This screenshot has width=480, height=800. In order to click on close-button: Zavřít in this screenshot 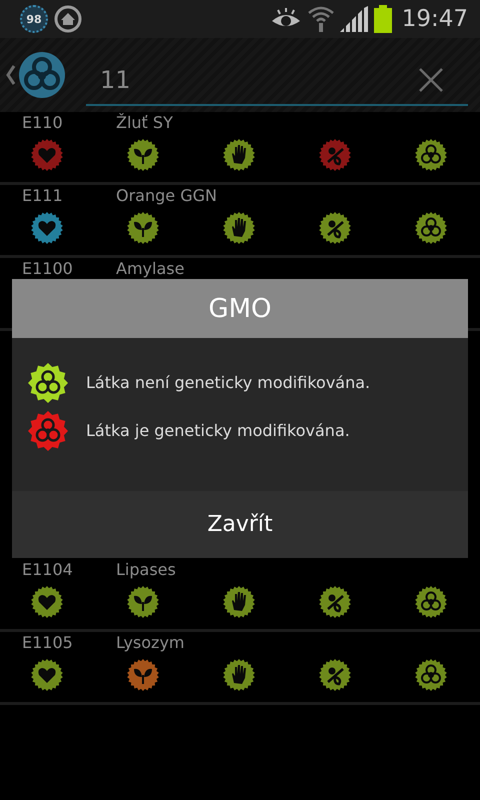, I will do `click(240, 524)`.